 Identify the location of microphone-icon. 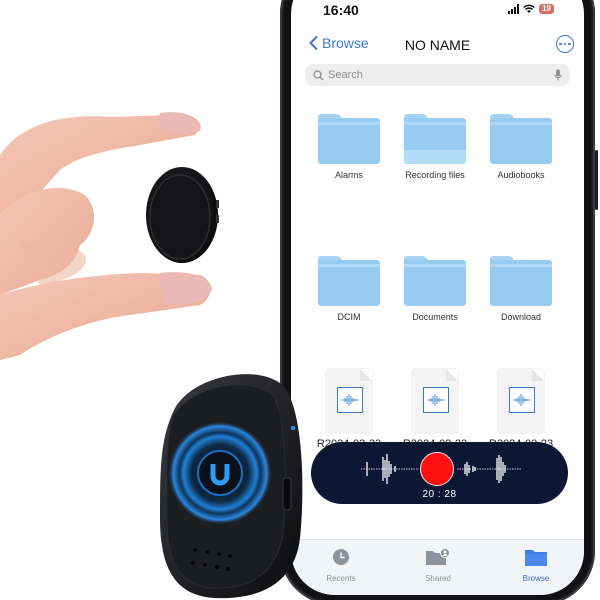
(558, 75).